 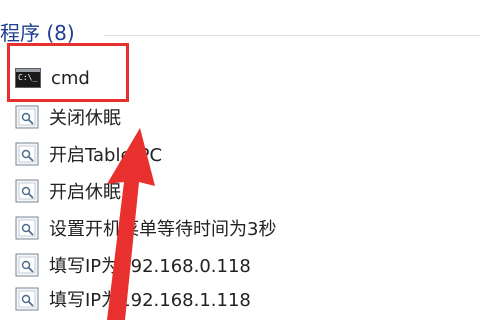 What do you see at coordinates (70, 78) in the screenshot?
I see `result-label: cmd` at bounding box center [70, 78].